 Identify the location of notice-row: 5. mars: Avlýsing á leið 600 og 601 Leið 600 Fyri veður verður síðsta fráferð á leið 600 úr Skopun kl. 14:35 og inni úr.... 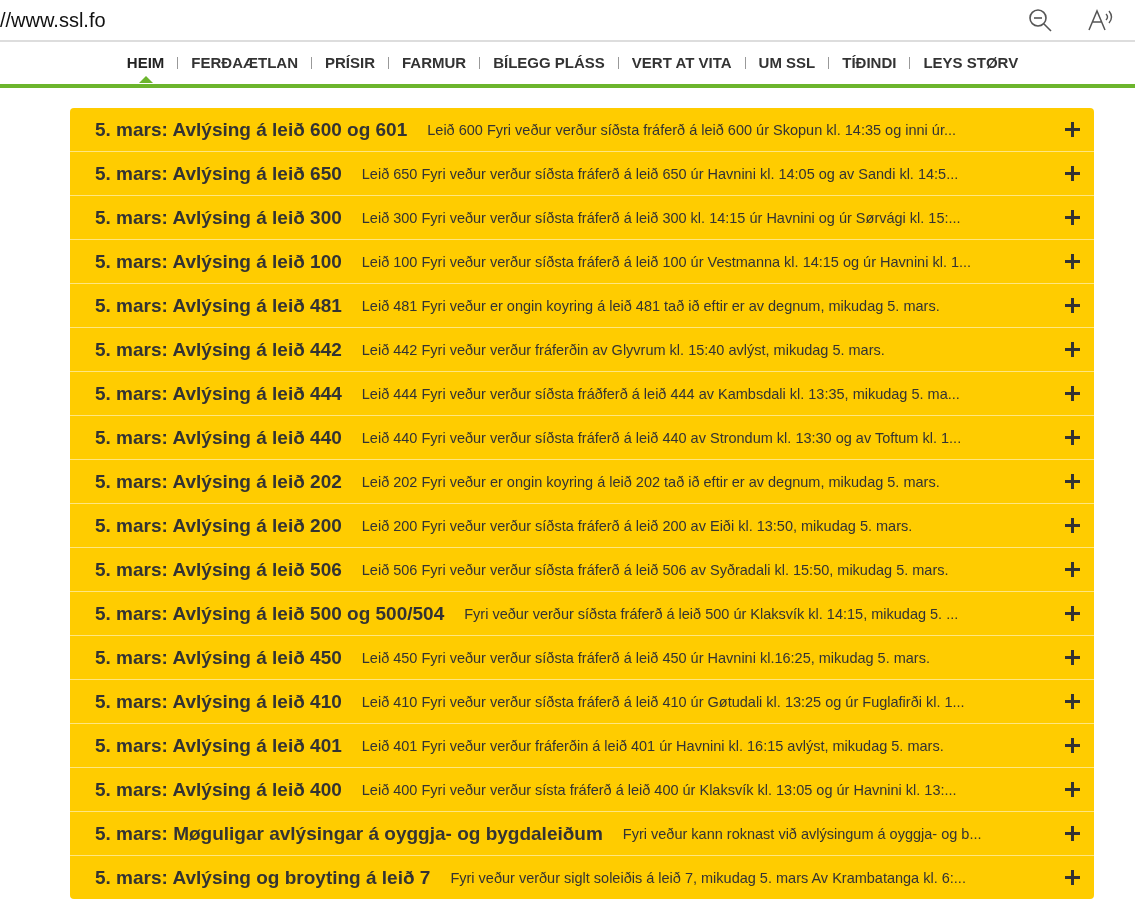
(582, 130).